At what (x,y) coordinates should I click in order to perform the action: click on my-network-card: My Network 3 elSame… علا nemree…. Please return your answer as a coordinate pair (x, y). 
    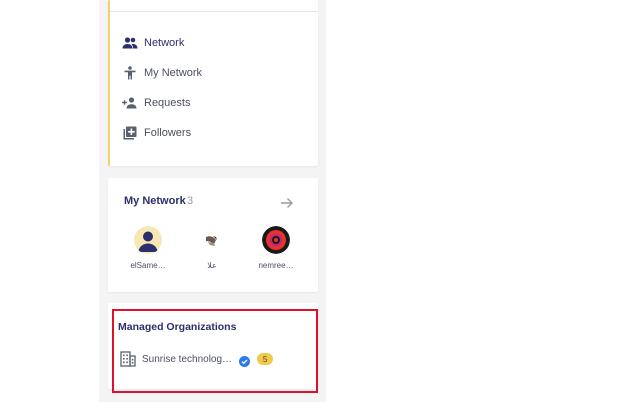
    Looking at the image, I should click on (213, 235).